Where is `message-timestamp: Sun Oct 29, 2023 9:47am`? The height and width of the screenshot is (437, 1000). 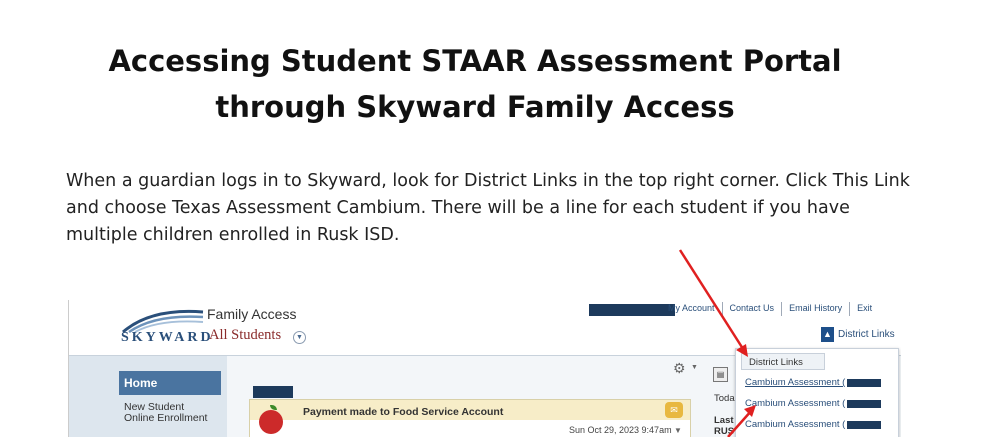 message-timestamp: Sun Oct 29, 2023 9:47am is located at coordinates (620, 430).